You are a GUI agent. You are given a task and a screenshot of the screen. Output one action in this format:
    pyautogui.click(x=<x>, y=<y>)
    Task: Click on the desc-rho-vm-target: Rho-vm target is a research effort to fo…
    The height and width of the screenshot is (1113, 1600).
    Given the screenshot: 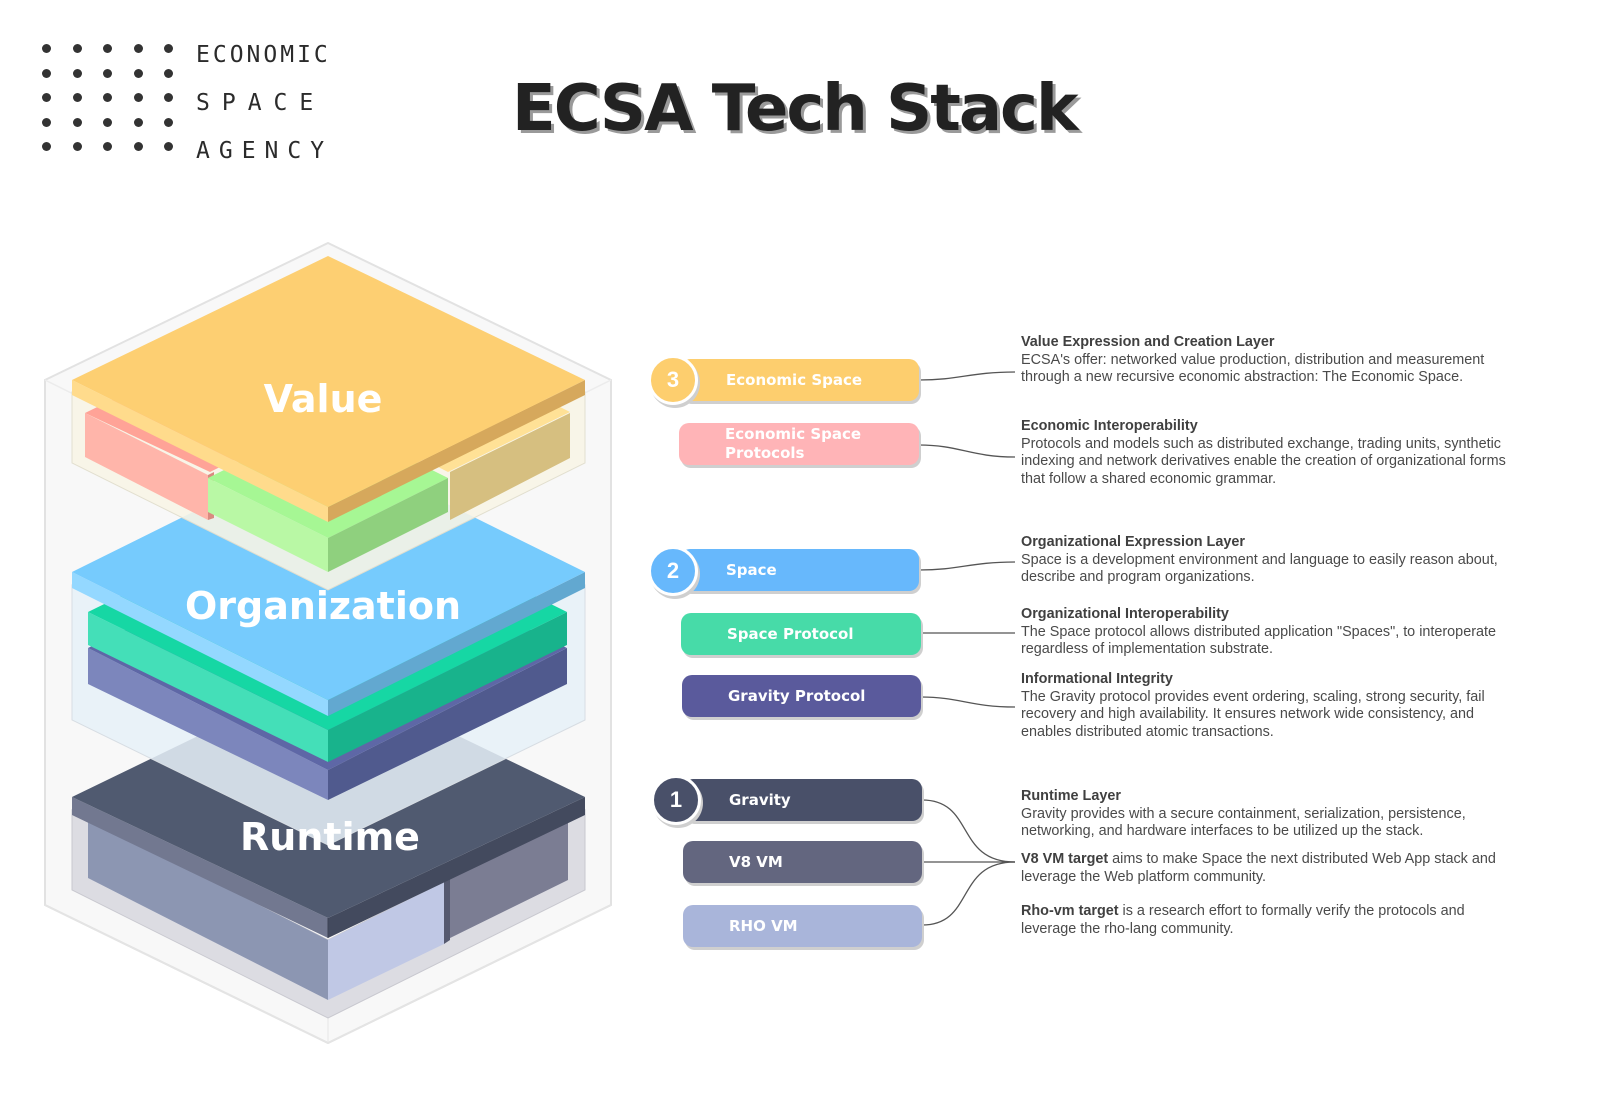 What is the action you would take?
    pyautogui.click(x=1266, y=920)
    